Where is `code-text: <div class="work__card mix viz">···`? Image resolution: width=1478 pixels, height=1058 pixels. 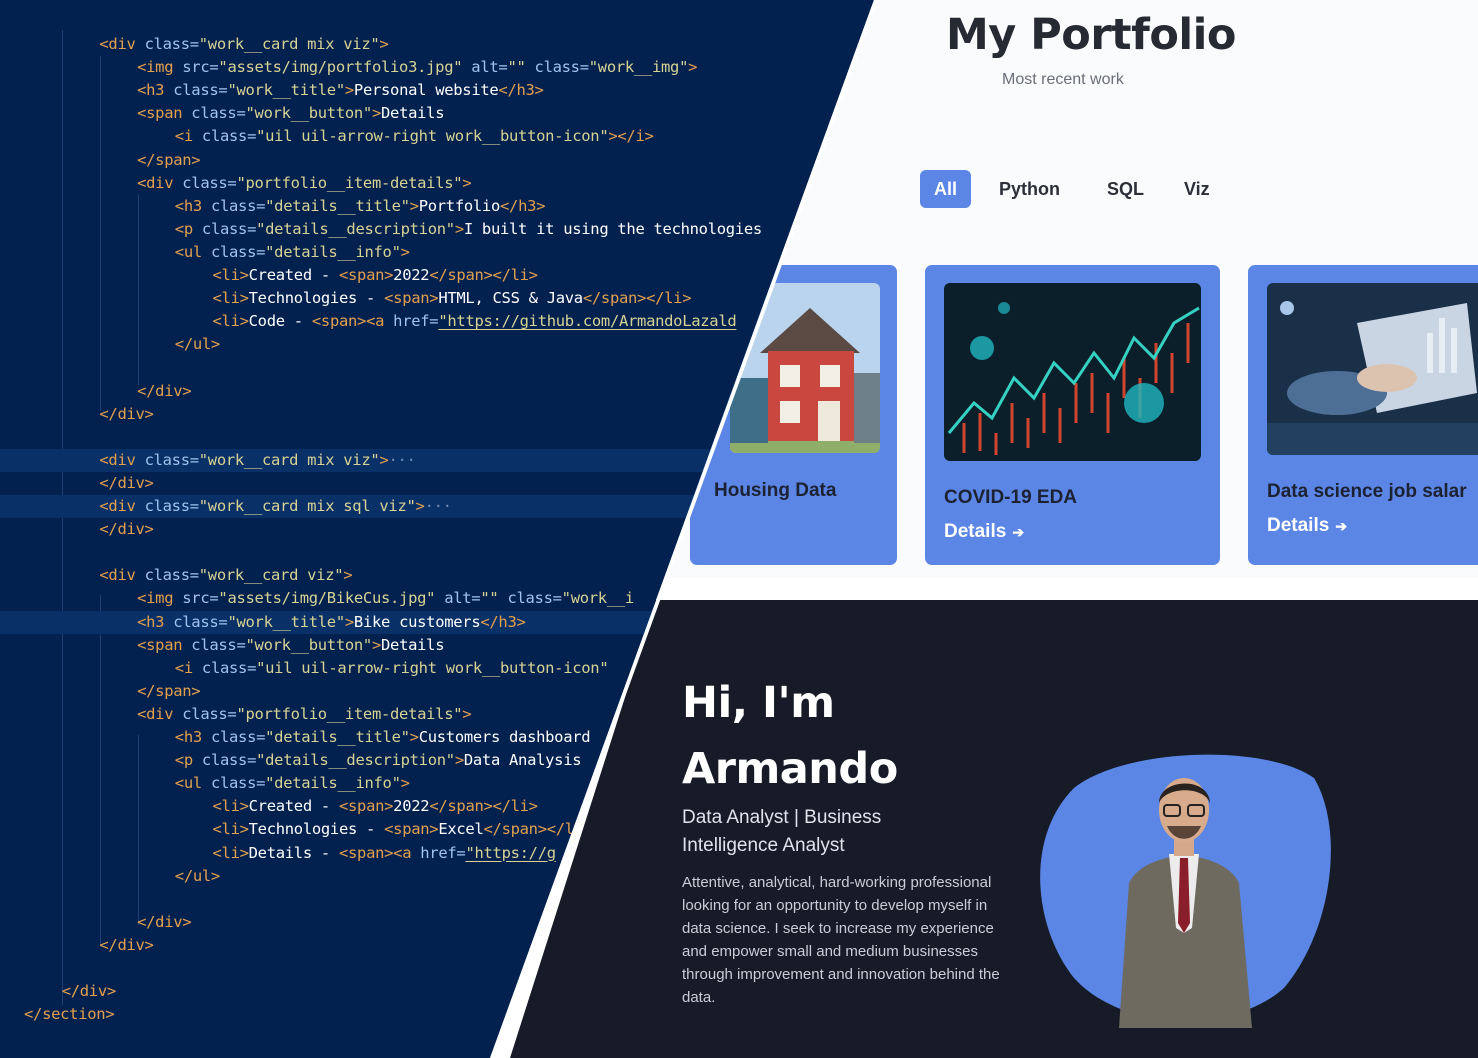 code-text: <div class="work__card mix viz">··· is located at coordinates (257, 460).